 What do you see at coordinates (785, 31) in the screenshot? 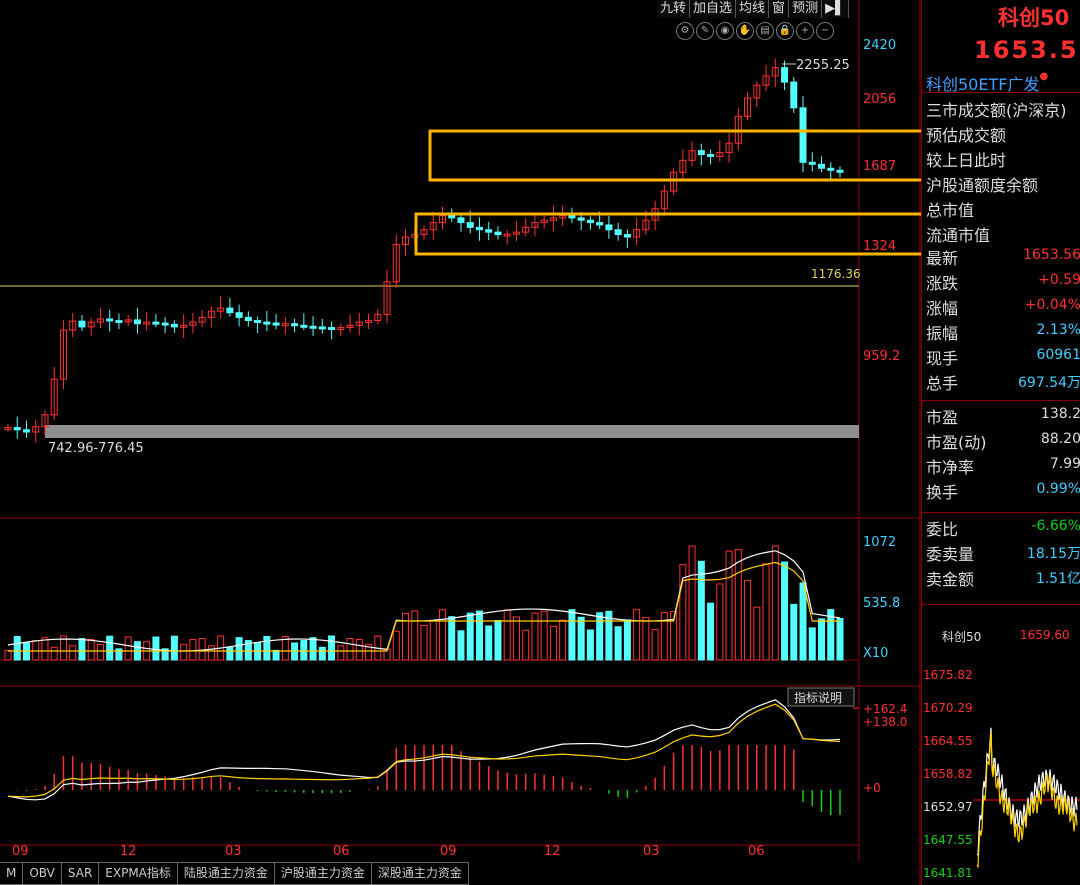
I see `lock-icon: 🔒` at bounding box center [785, 31].